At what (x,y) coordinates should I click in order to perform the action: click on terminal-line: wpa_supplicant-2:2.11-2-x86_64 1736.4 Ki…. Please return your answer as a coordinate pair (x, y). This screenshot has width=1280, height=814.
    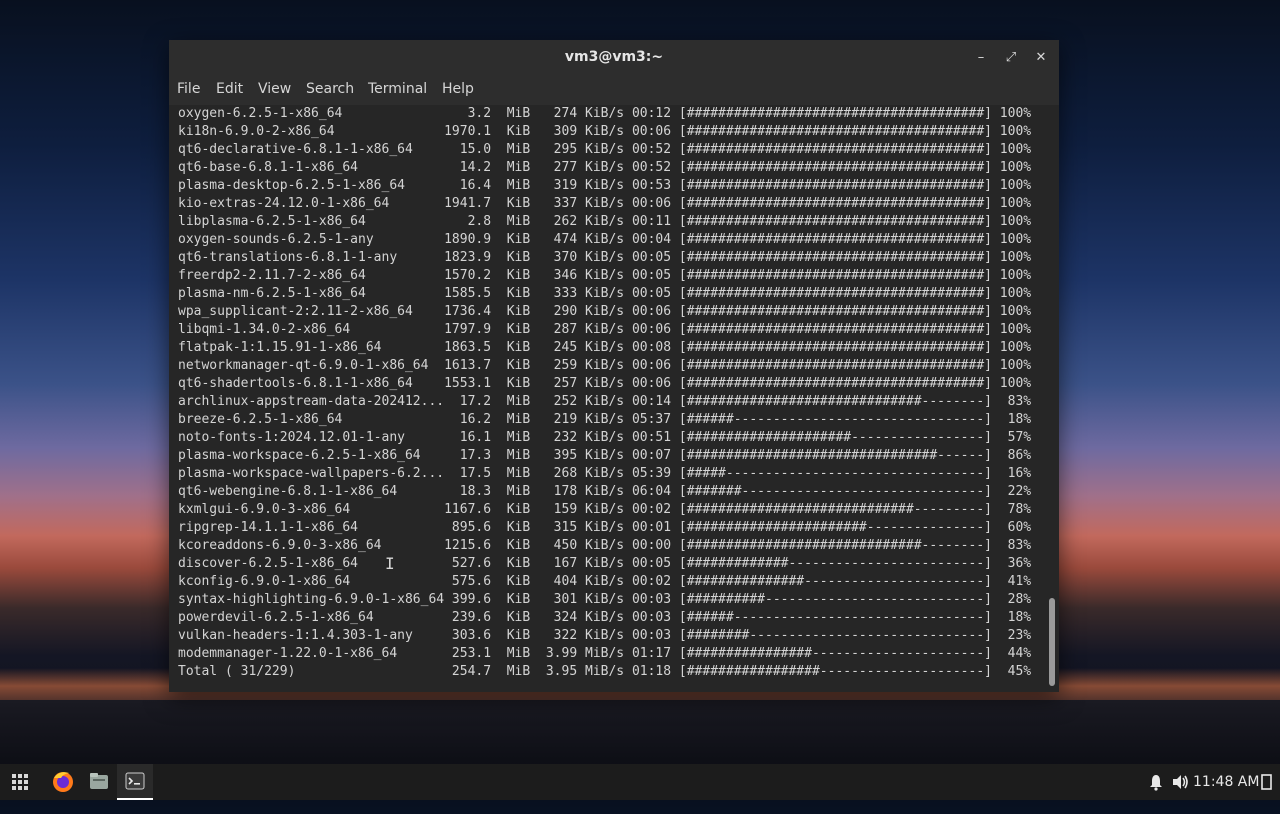
    Looking at the image, I should click on (605, 311).